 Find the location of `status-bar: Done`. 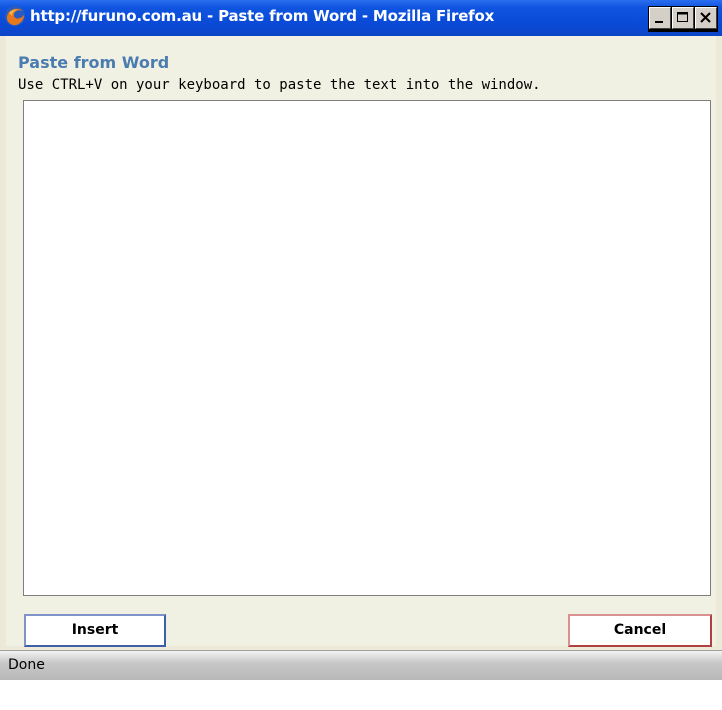

status-bar: Done is located at coordinates (361, 665).